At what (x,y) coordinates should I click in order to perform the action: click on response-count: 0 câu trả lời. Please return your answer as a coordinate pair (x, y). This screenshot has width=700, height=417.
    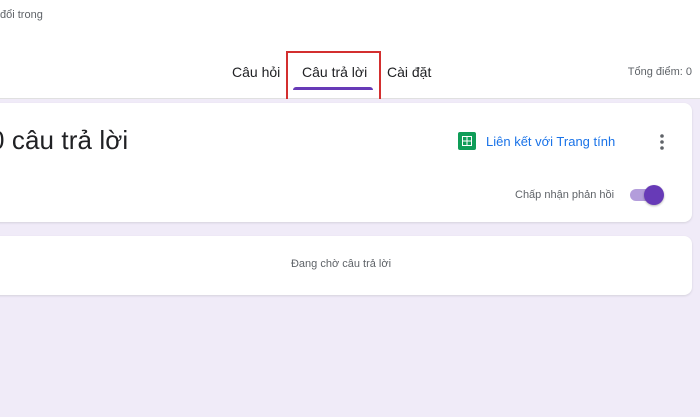
    Looking at the image, I should click on (64, 140).